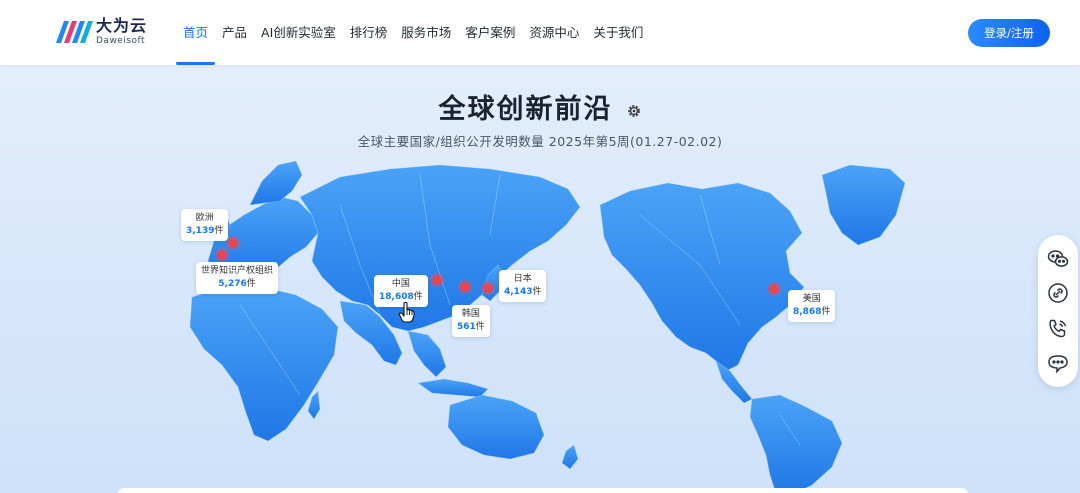  I want to click on floating-toolbar, so click(1058, 311).